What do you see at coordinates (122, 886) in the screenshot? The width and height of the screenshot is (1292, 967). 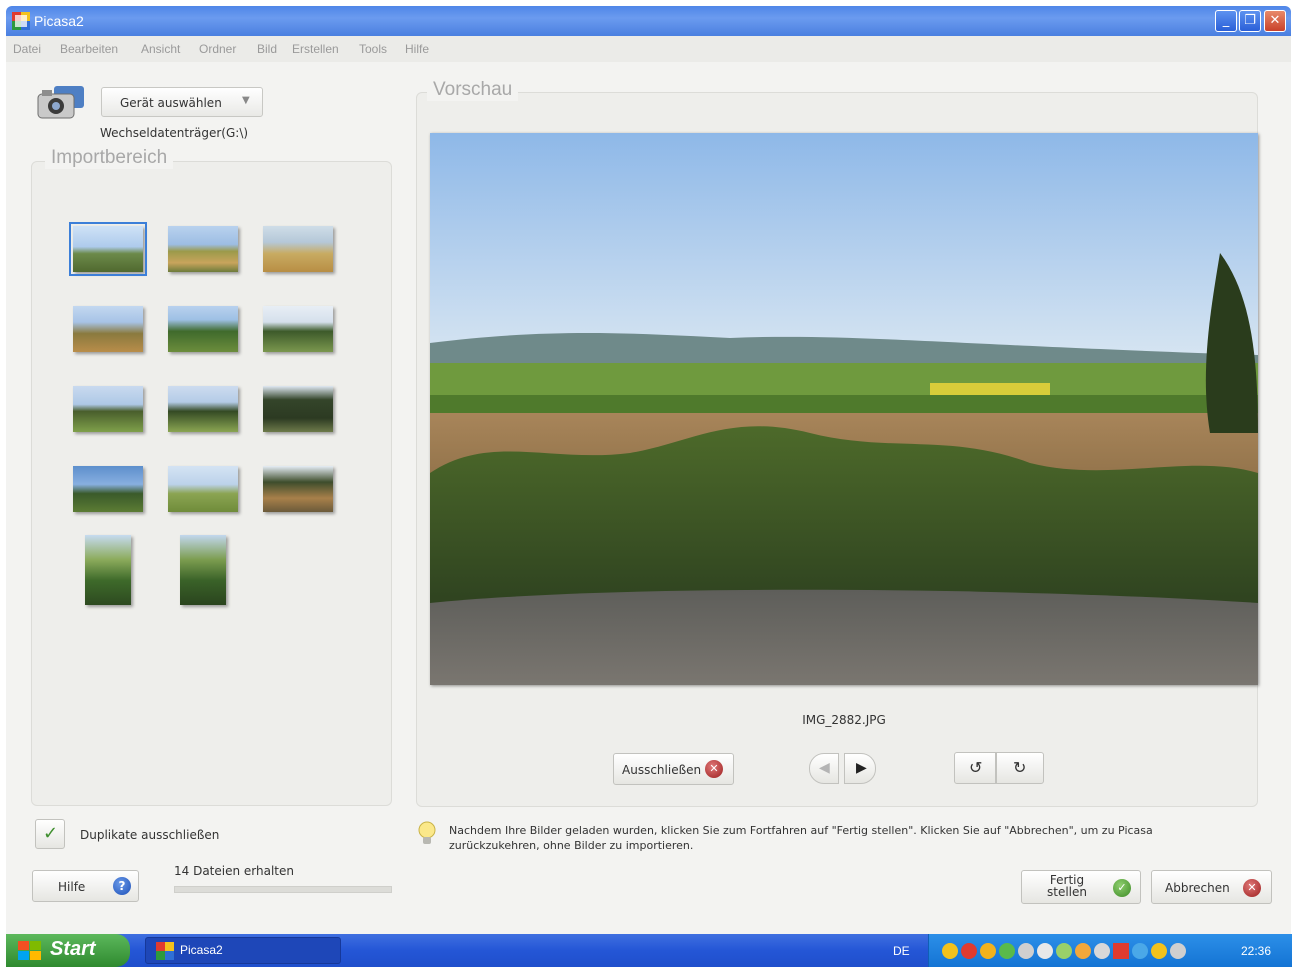 I see `help-icon: ?` at bounding box center [122, 886].